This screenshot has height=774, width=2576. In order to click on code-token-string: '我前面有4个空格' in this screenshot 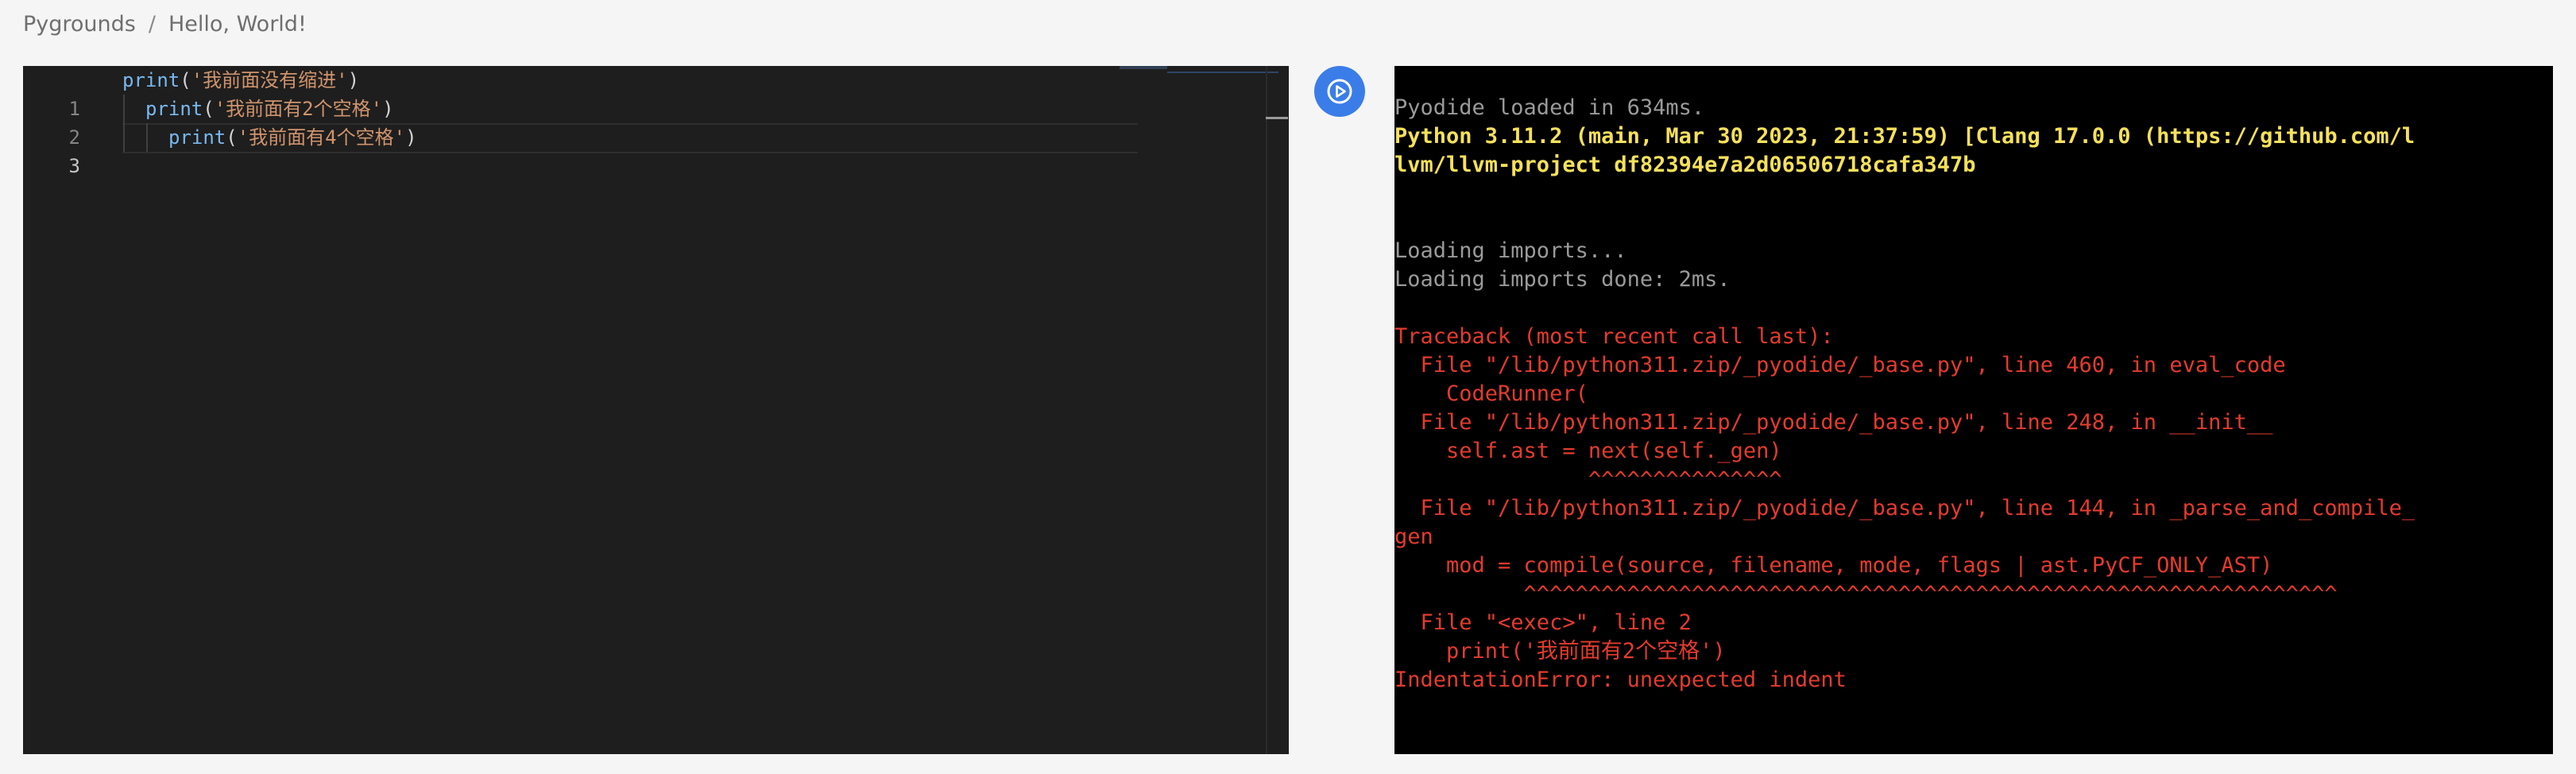, I will do `click(321, 137)`.